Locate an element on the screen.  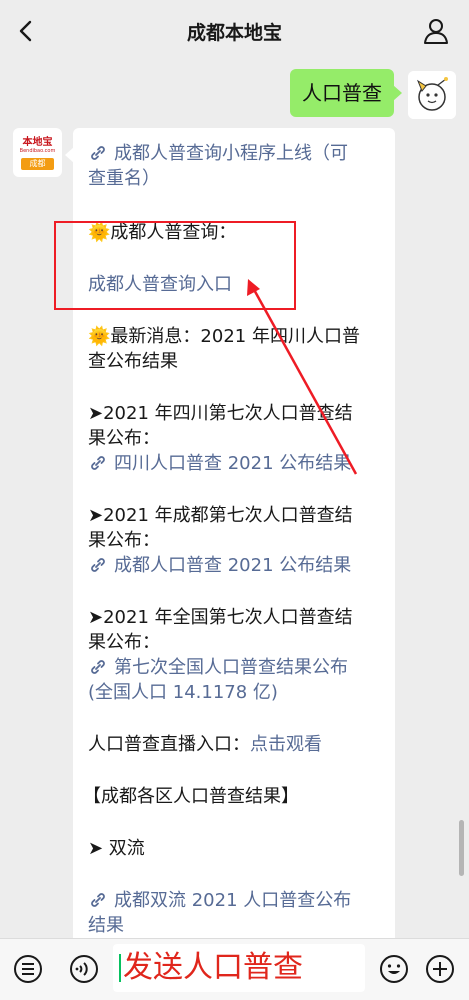
sichuan-heading-2: 果公布： is located at coordinates (124, 438).